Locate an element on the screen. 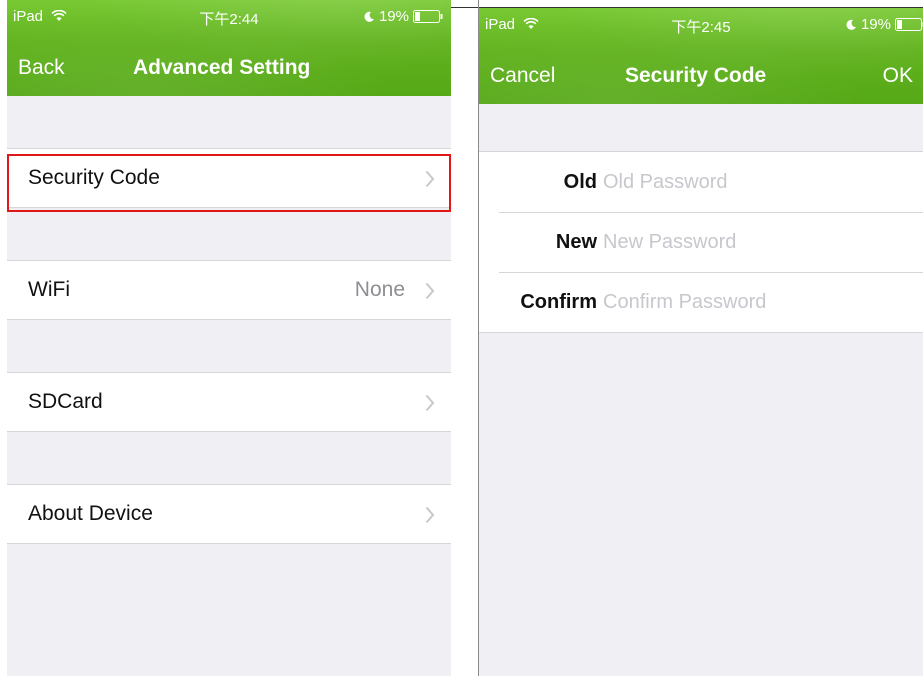 Image resolution: width=923 pixels, height=676 pixels. wifi-cell: WiFi None is located at coordinates (229, 290).